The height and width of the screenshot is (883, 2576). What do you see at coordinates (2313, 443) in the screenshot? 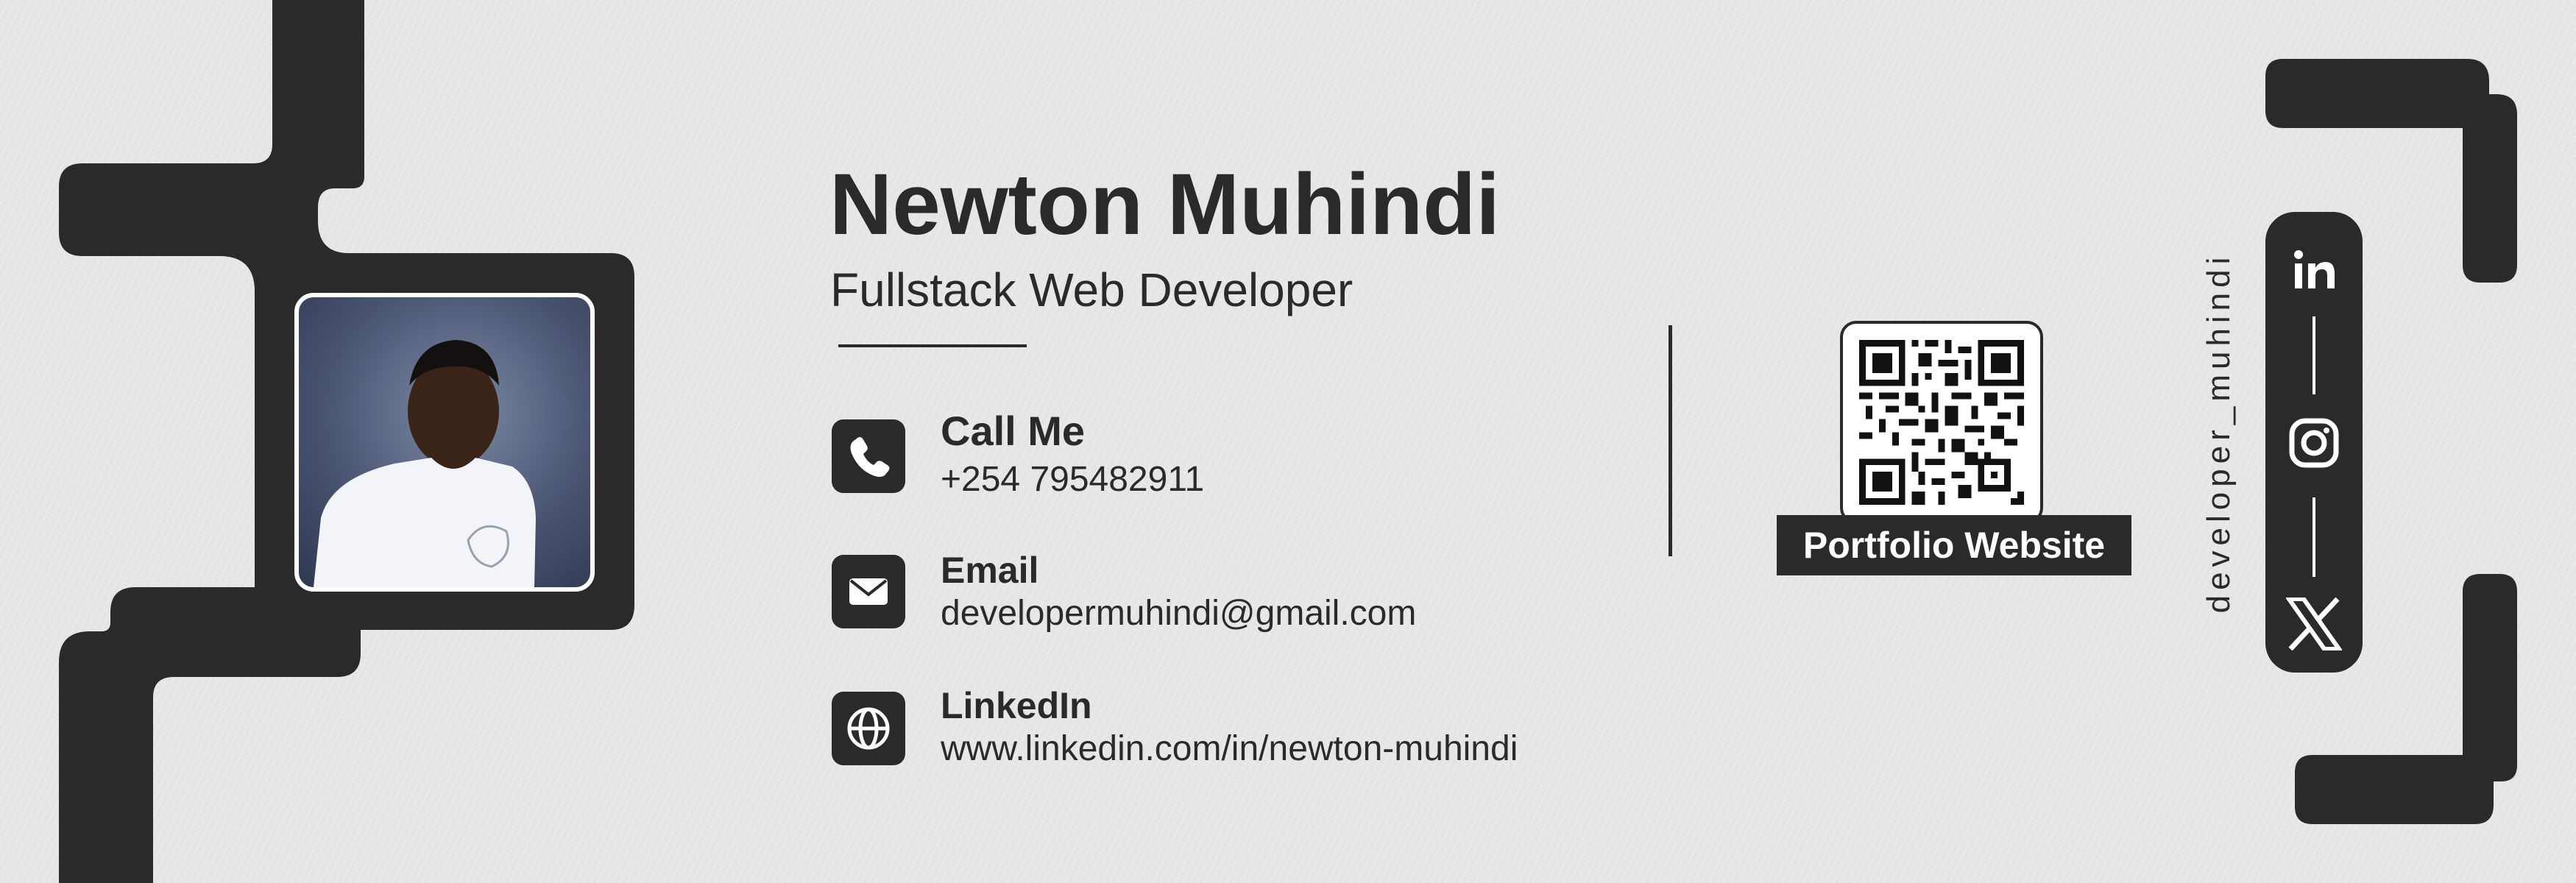
I see `instagram-icon` at bounding box center [2313, 443].